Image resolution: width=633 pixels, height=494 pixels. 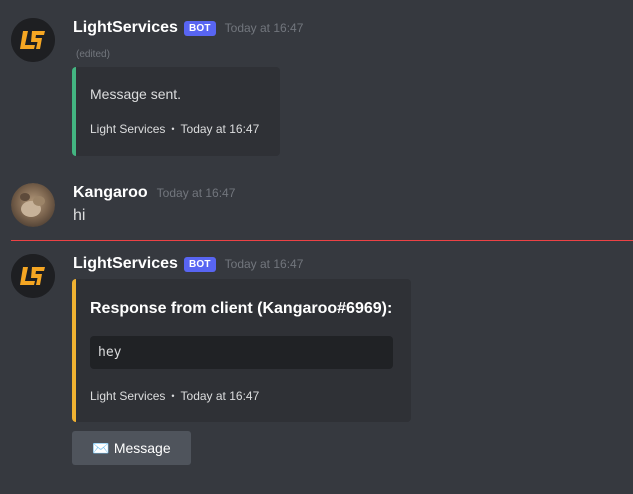 I want to click on kangaroo-photo-avatar, so click(x=33, y=205).